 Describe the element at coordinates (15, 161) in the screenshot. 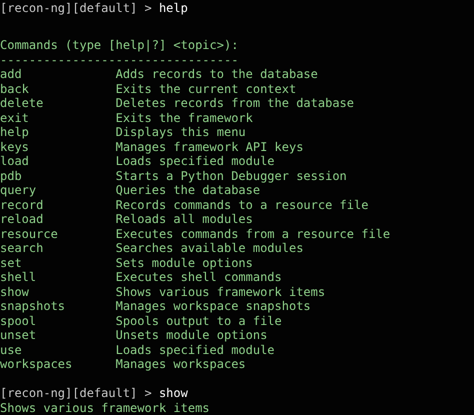

I see `command-name: load` at that location.